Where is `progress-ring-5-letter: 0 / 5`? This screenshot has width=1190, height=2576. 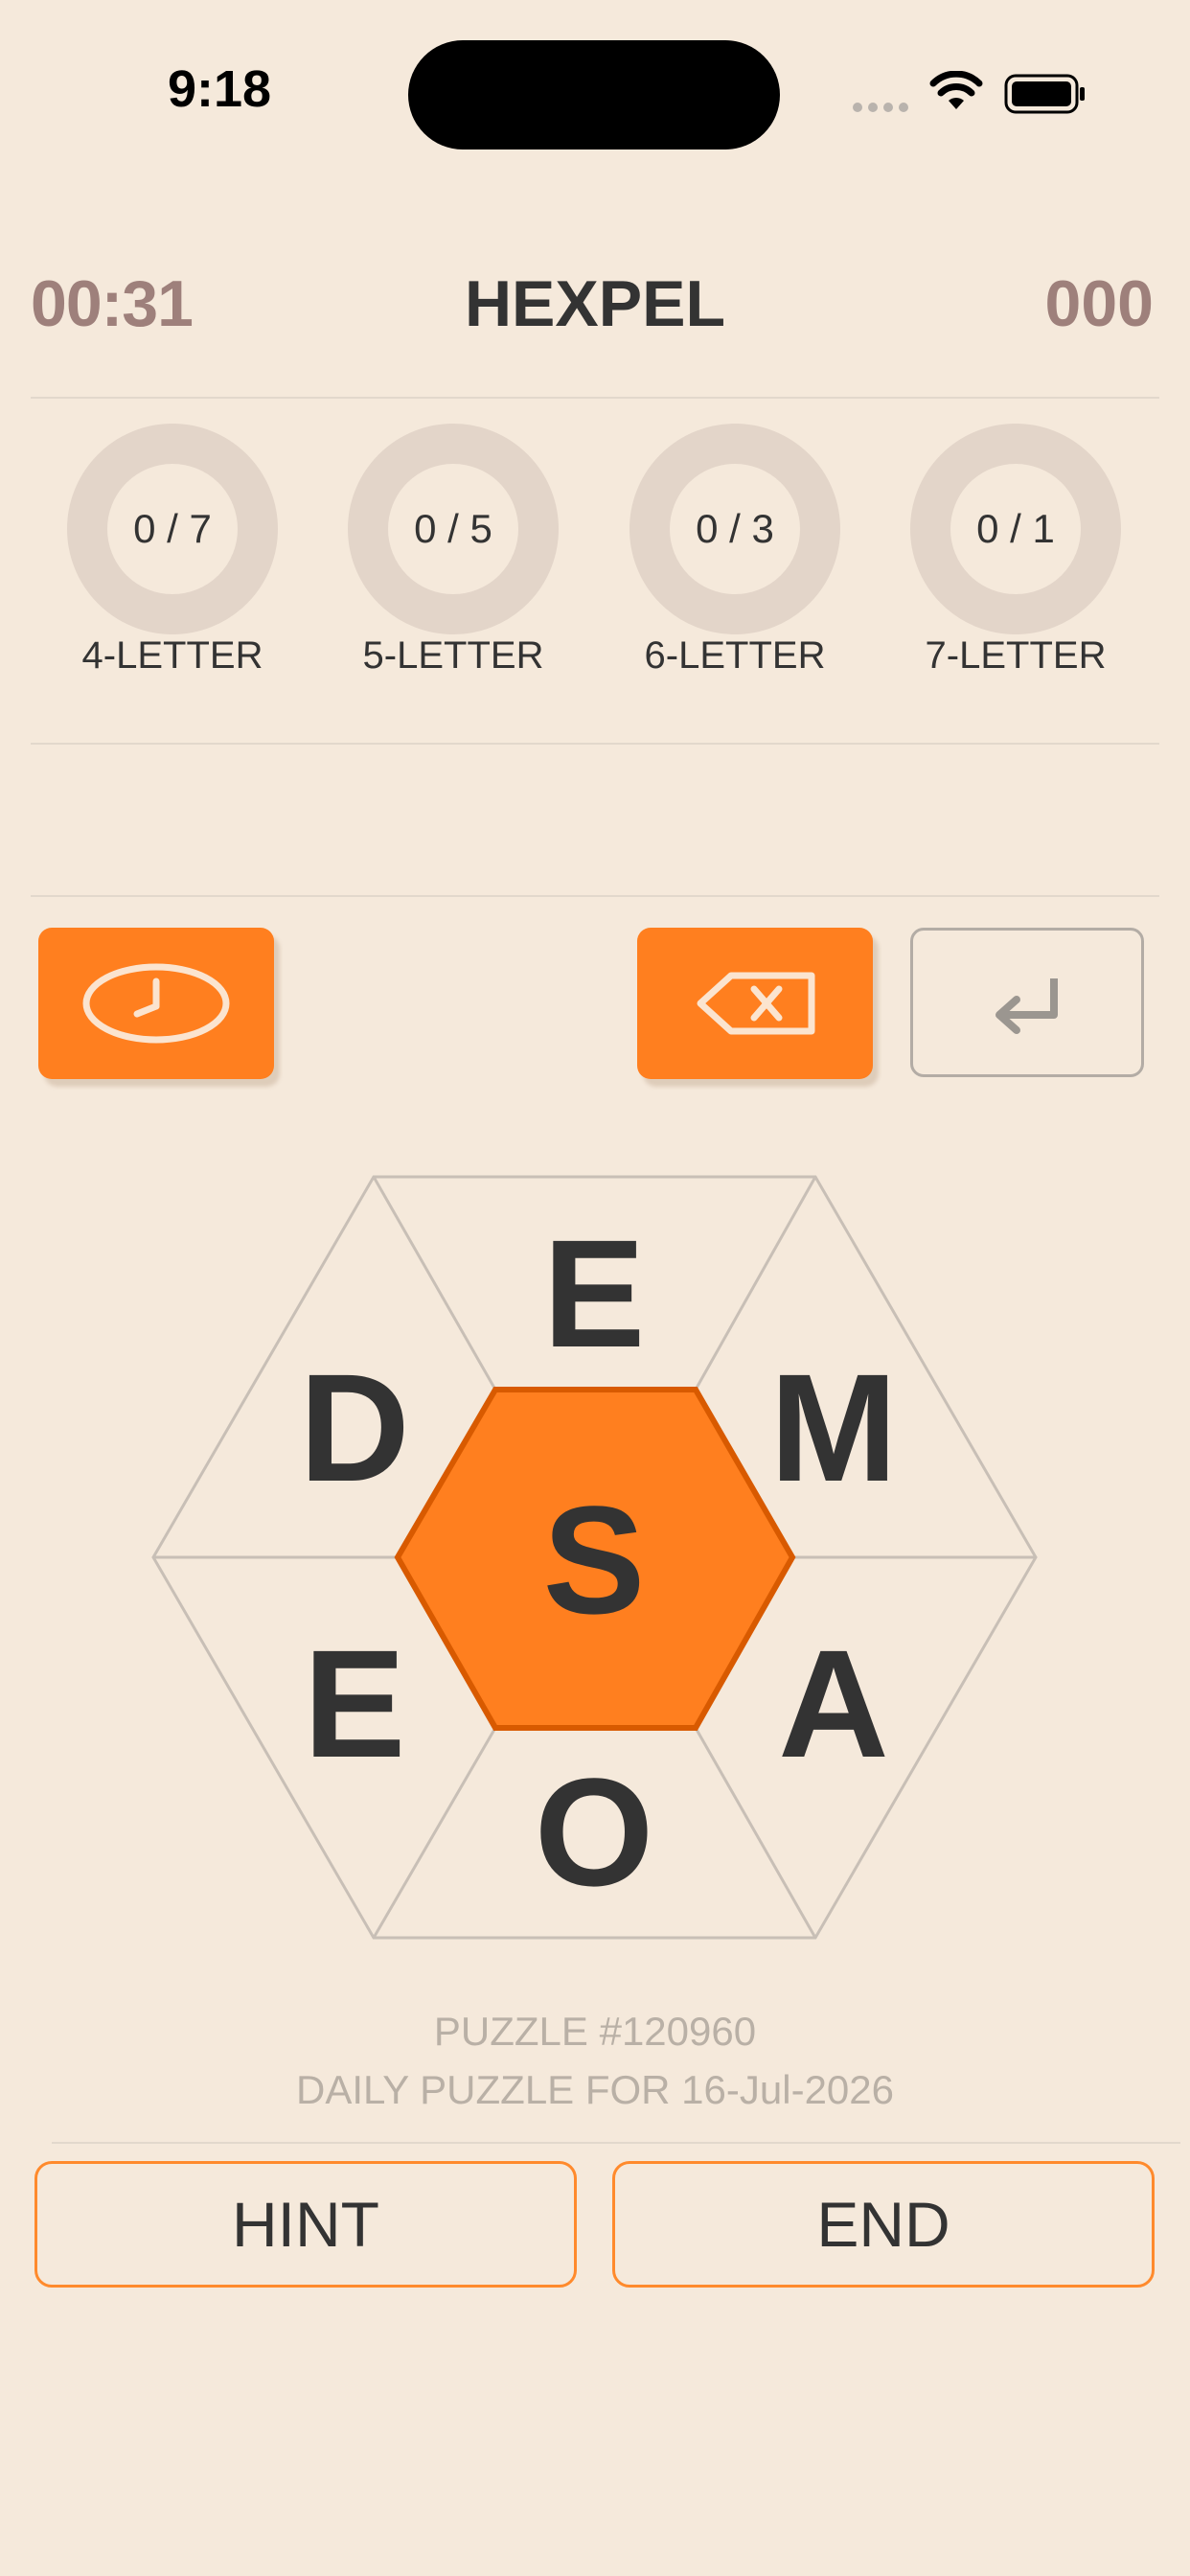 progress-ring-5-letter: 0 / 5 is located at coordinates (453, 529).